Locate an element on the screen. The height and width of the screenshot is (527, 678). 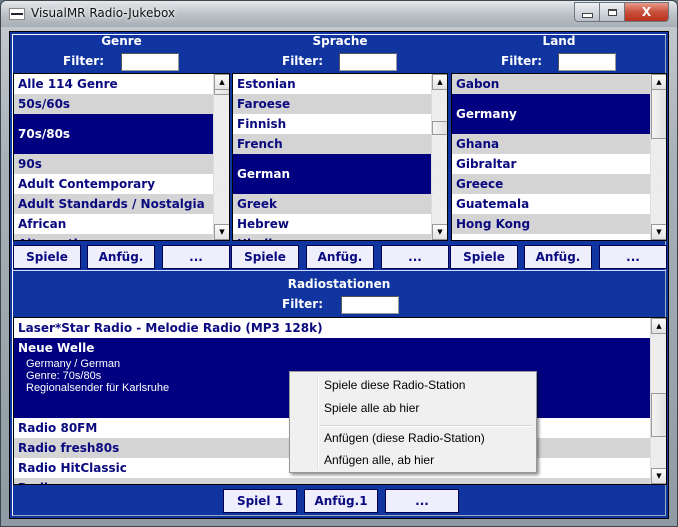
country-filter-input is located at coordinates (587, 62).